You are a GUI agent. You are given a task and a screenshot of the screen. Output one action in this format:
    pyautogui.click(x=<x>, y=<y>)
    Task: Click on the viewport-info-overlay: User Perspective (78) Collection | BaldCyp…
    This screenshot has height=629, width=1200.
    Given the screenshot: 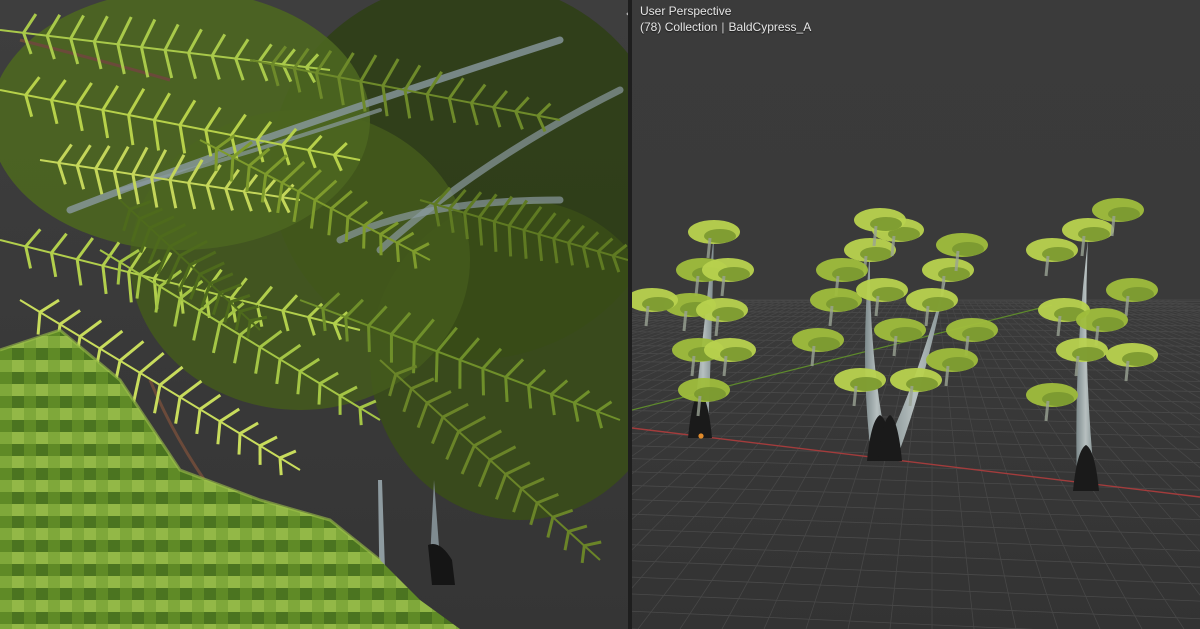 What is the action you would take?
    pyautogui.click(x=725, y=19)
    